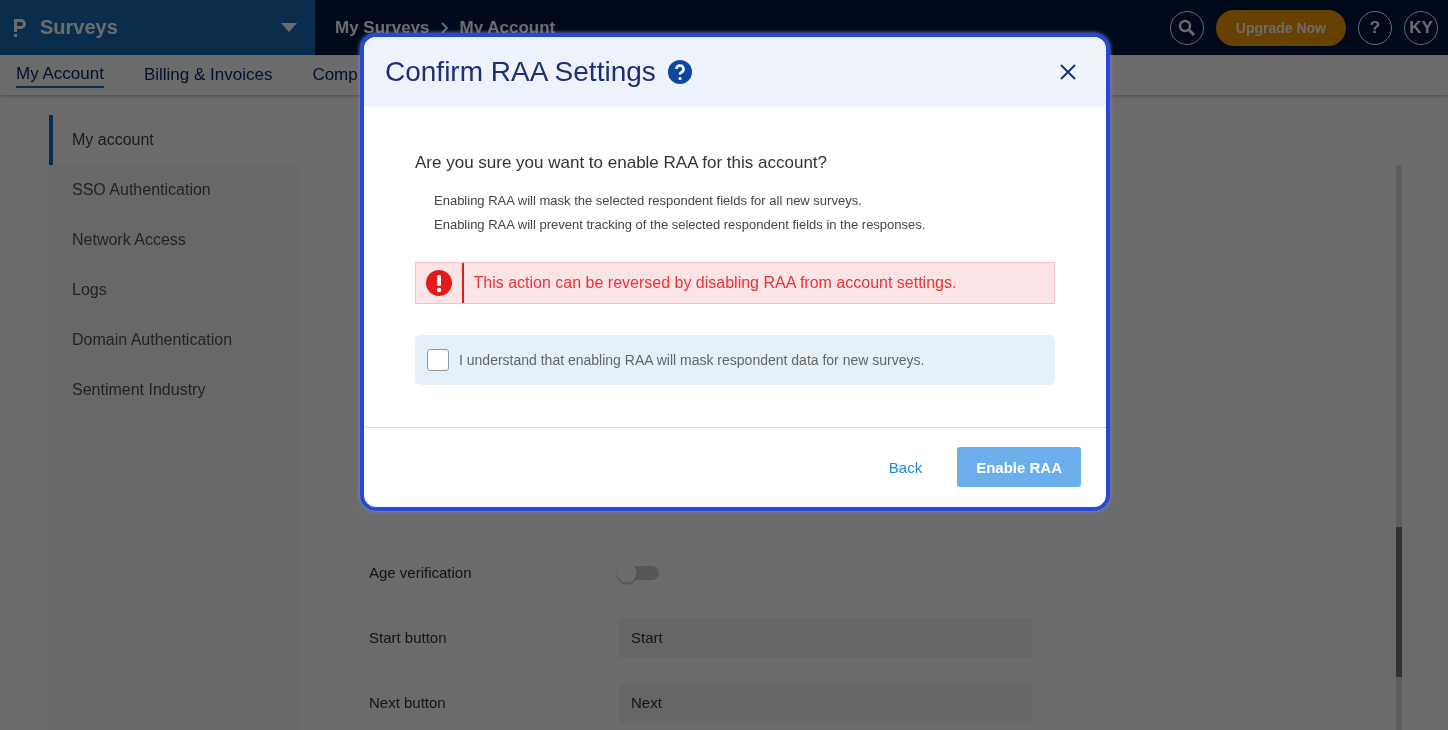 The image size is (1448, 730). Describe the element at coordinates (421, 572) in the screenshot. I see `setting-label: Age verification` at that location.